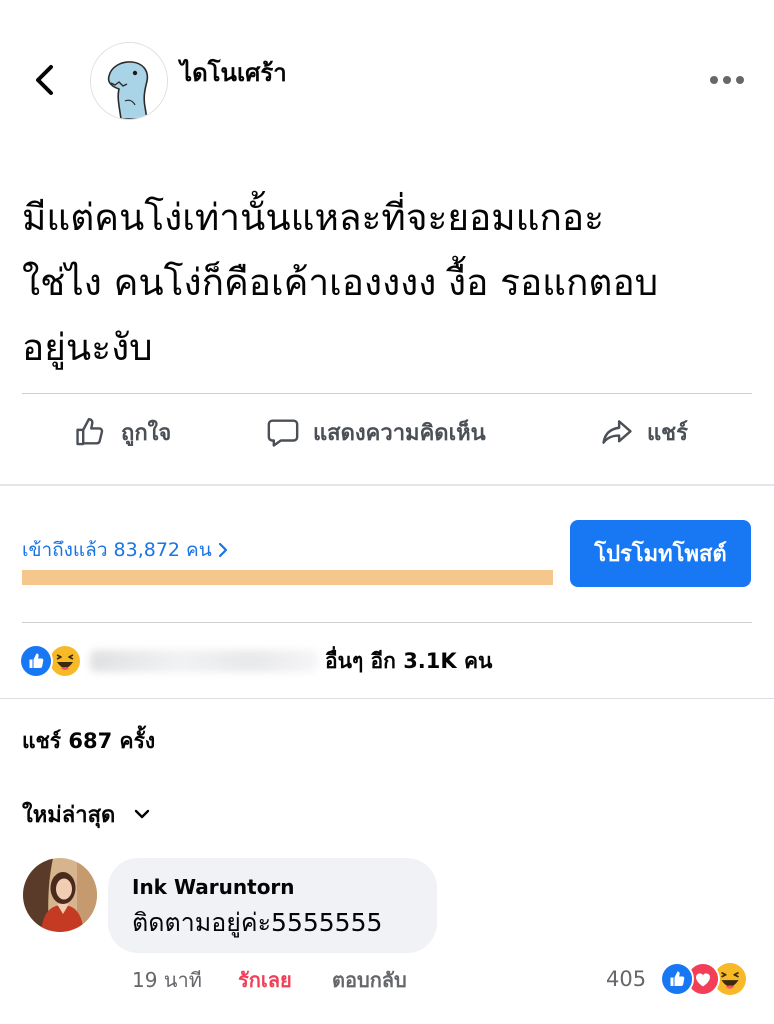 The width and height of the screenshot is (774, 1024). I want to click on page-name: ไดโนเศร้า, so click(233, 73).